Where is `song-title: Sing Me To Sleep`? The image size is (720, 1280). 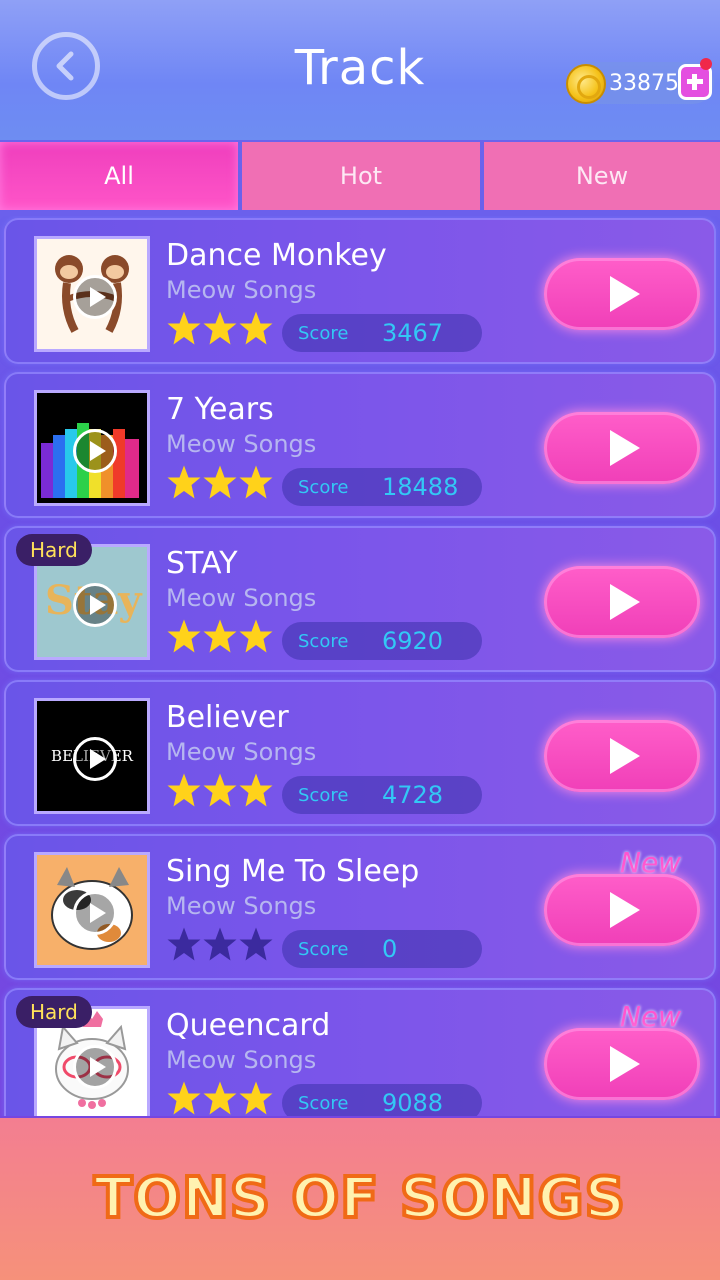 song-title: Sing Me To Sleep is located at coordinates (293, 871).